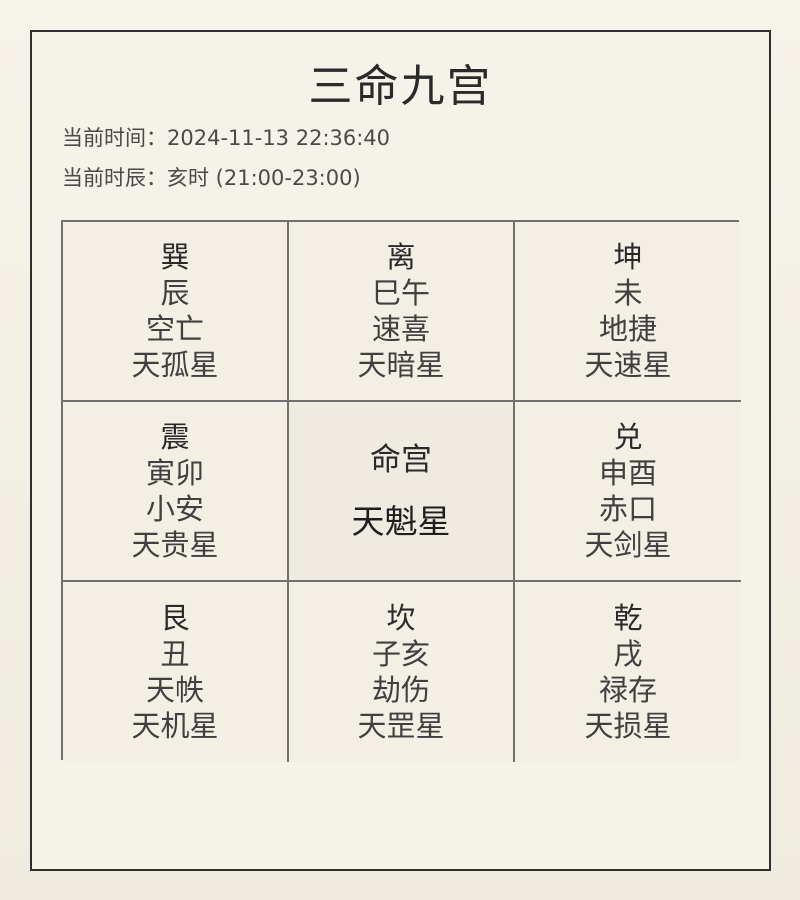 Image resolution: width=800 pixels, height=900 pixels. What do you see at coordinates (400, 690) in the screenshot?
I see `omen-label: 劫伤` at bounding box center [400, 690].